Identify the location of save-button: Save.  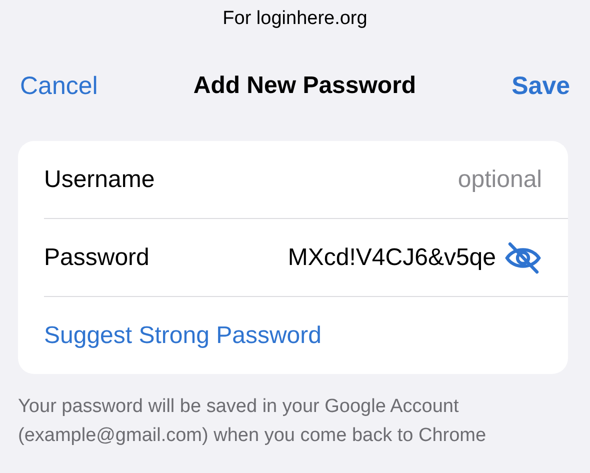
(541, 86).